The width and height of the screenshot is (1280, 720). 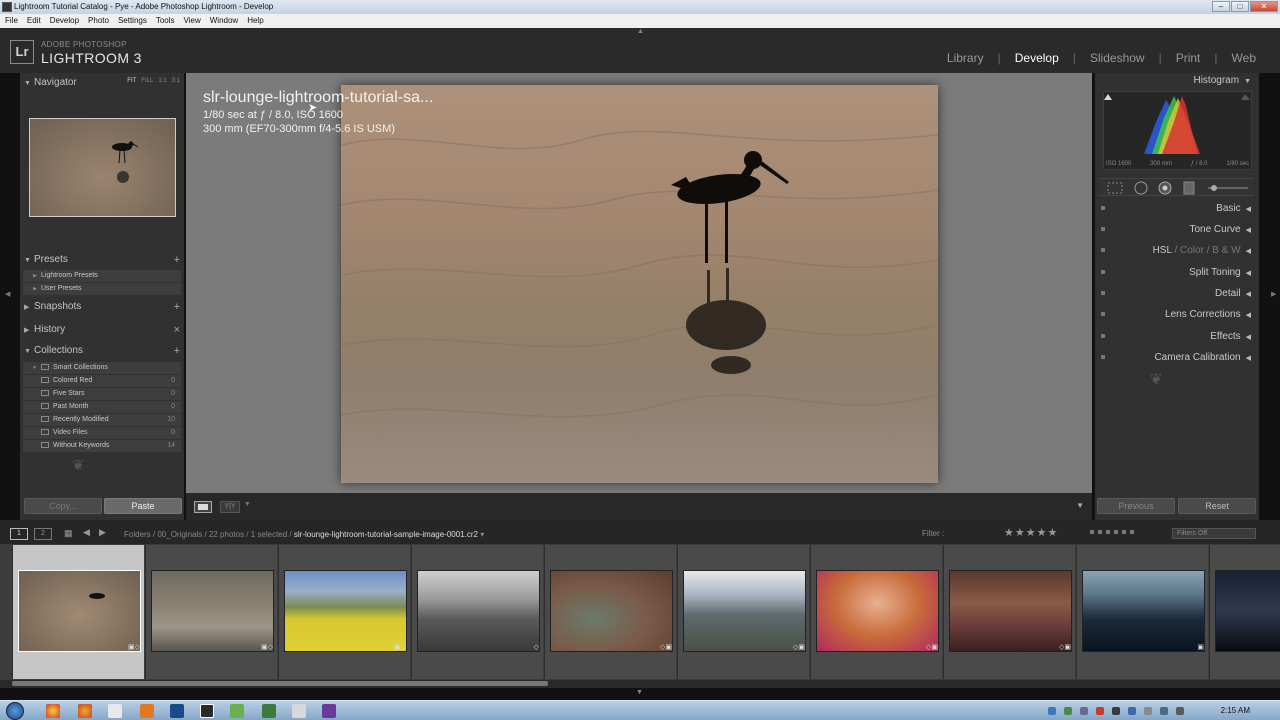 What do you see at coordinates (11, 21) in the screenshot?
I see `menu-file: File` at bounding box center [11, 21].